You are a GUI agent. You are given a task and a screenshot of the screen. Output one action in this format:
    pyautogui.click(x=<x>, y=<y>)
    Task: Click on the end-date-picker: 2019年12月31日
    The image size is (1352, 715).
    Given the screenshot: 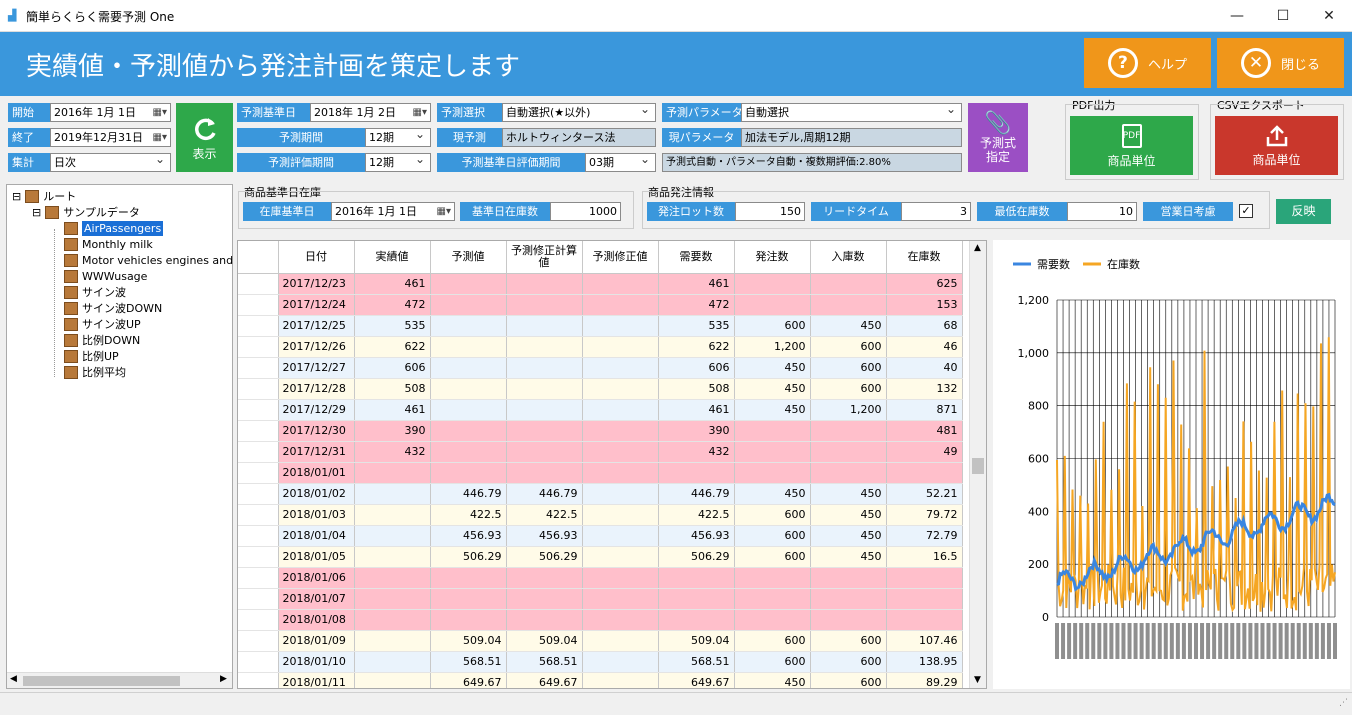 What is the action you would take?
    pyautogui.click(x=110, y=137)
    